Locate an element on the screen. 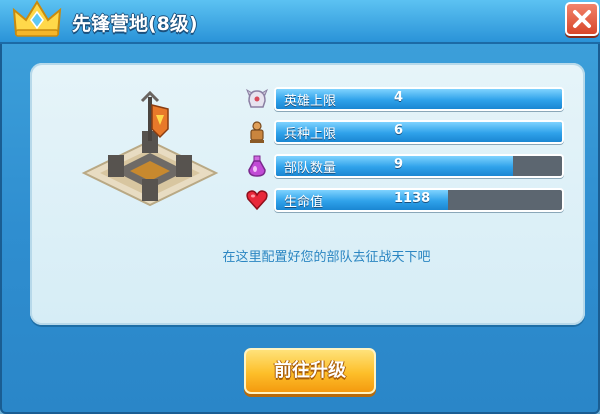  stat-row-troop-count: 部队数量 9 is located at coordinates (411, 166).